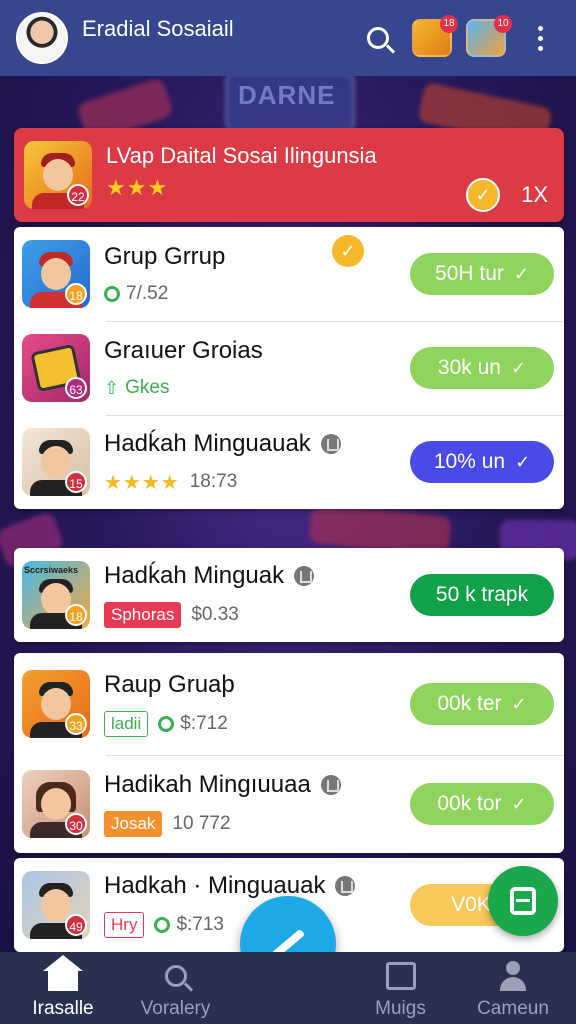 Image resolution: width=576 pixels, height=1024 pixels. Describe the element at coordinates (142, 482) in the screenshot. I see `rating-stars: ★★★★` at that location.